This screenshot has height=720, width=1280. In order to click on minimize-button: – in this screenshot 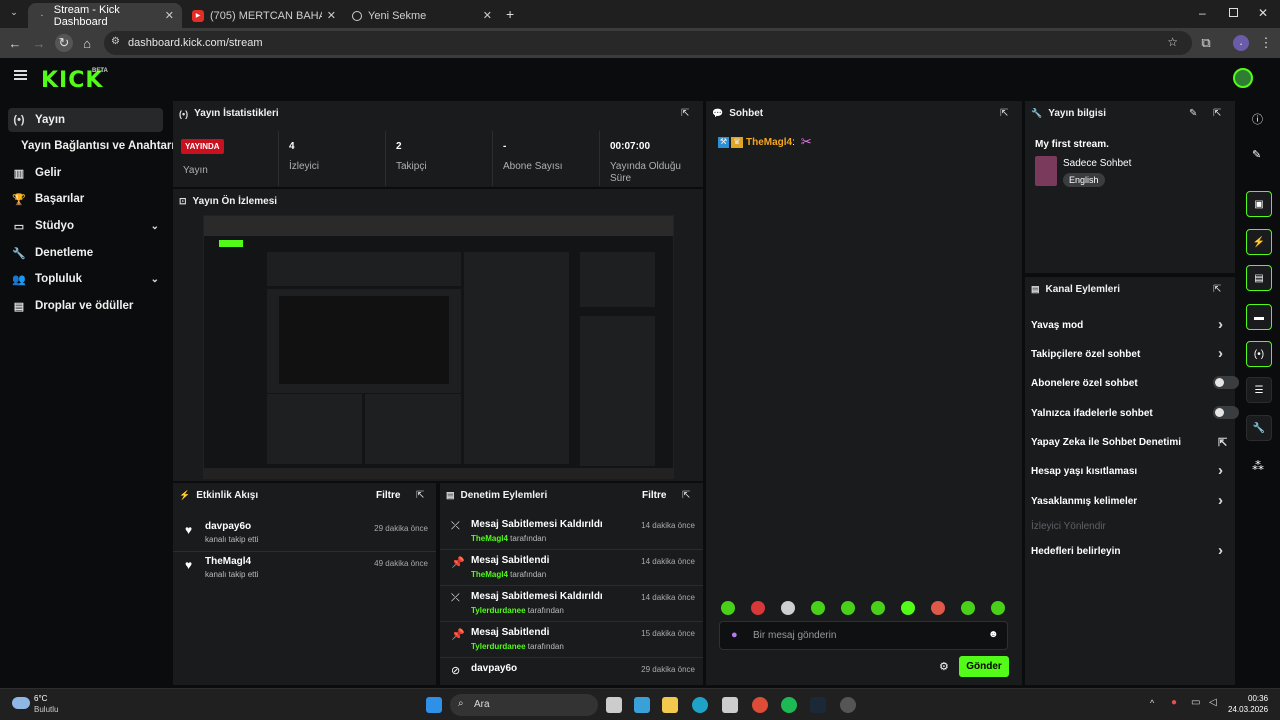, I will do `click(1202, 13)`.